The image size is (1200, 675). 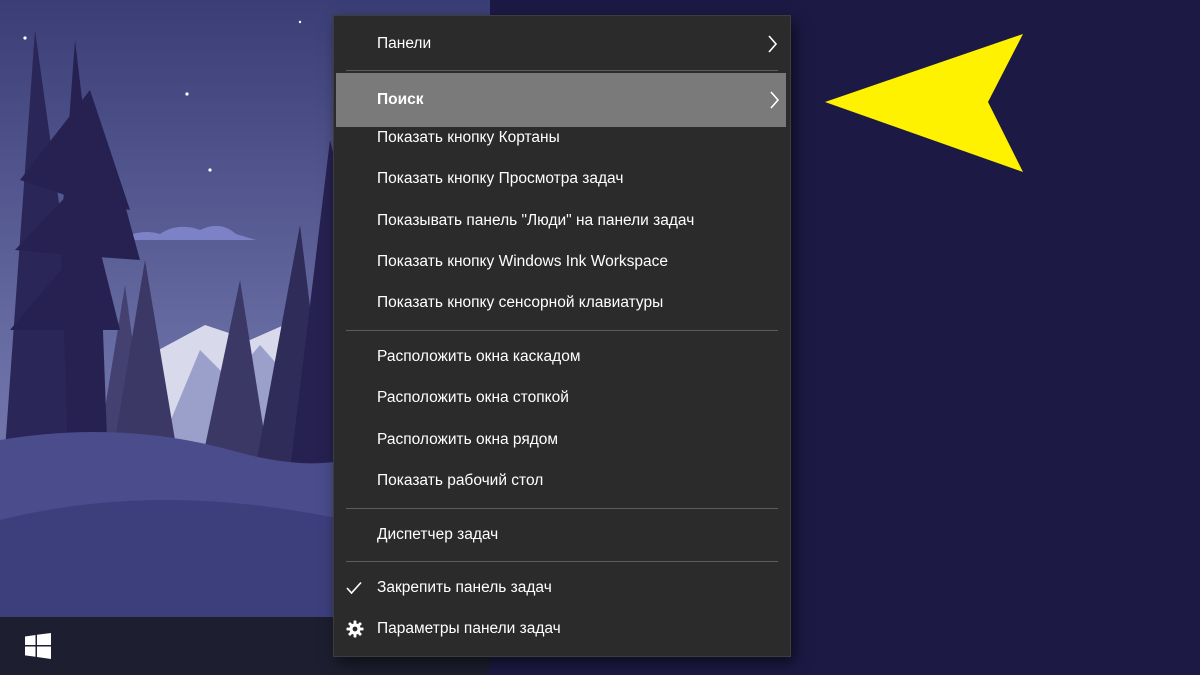 What do you see at coordinates (468, 439) in the screenshot?
I see `menu-item-label: Расположить окна рядом` at bounding box center [468, 439].